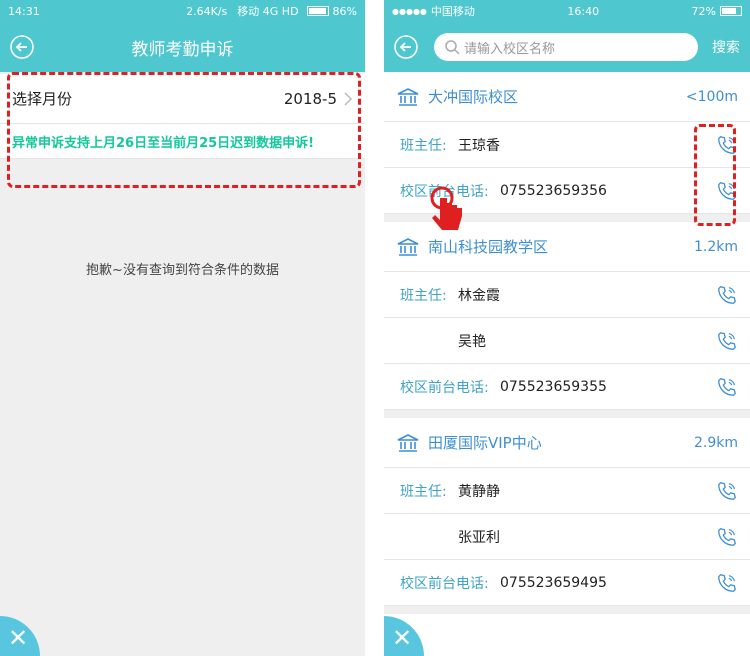 The image size is (750, 656). I want to click on campus-name: 田厦国际VIP中心, so click(485, 443).